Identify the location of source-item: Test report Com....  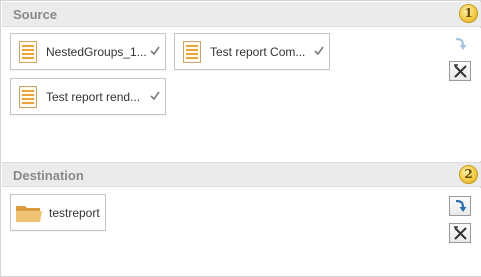
(252, 51).